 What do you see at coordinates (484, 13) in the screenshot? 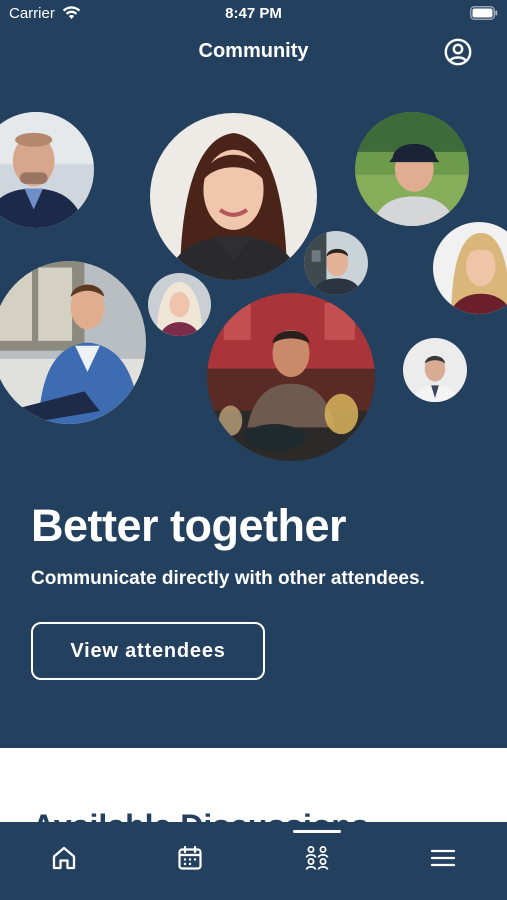
I see `battery-icon` at bounding box center [484, 13].